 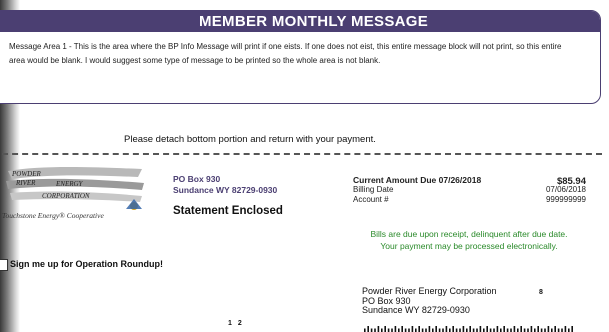 I want to click on logo-text-1: RIVER, so click(x=25, y=183).